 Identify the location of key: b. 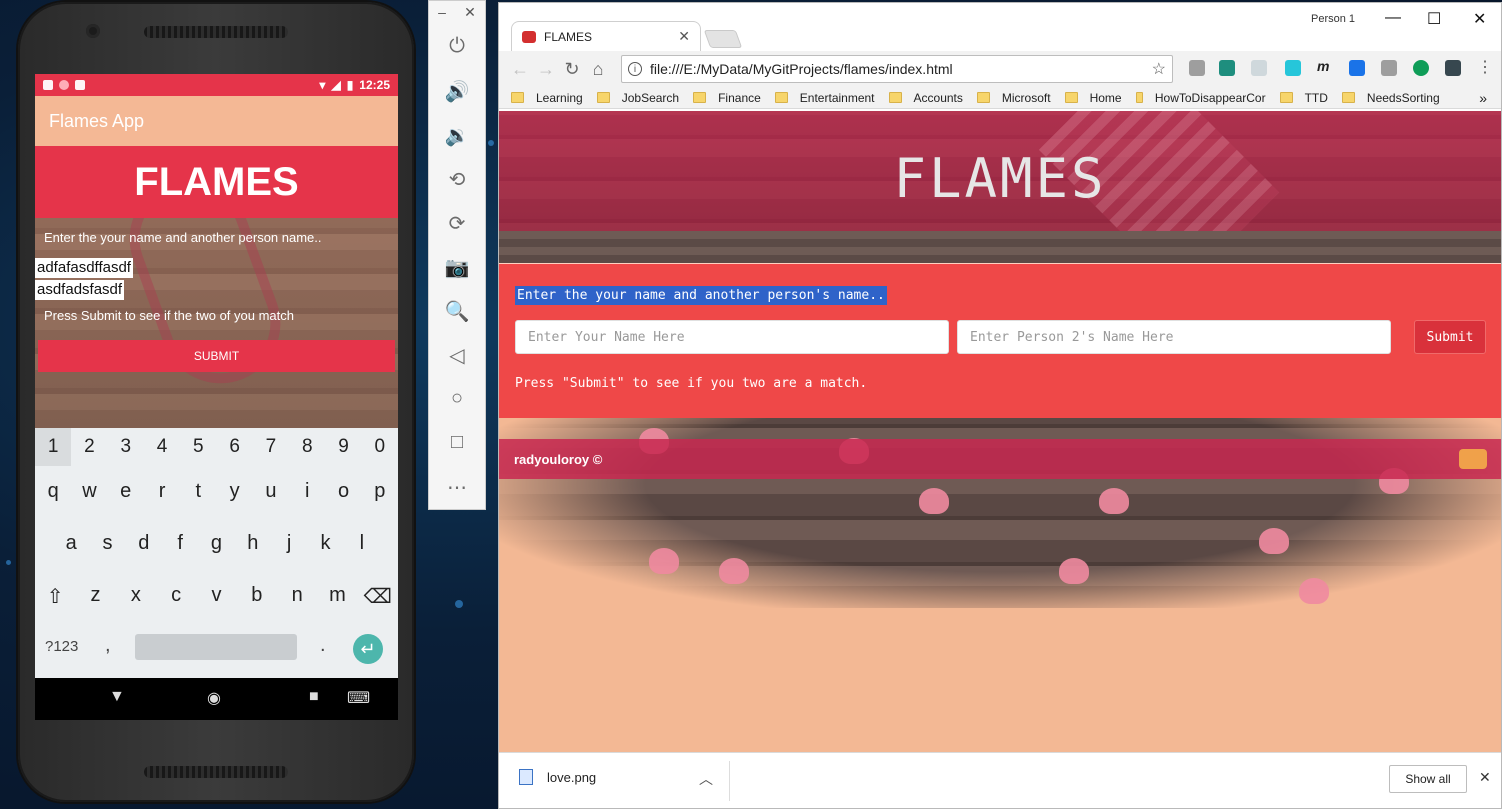
(257, 596).